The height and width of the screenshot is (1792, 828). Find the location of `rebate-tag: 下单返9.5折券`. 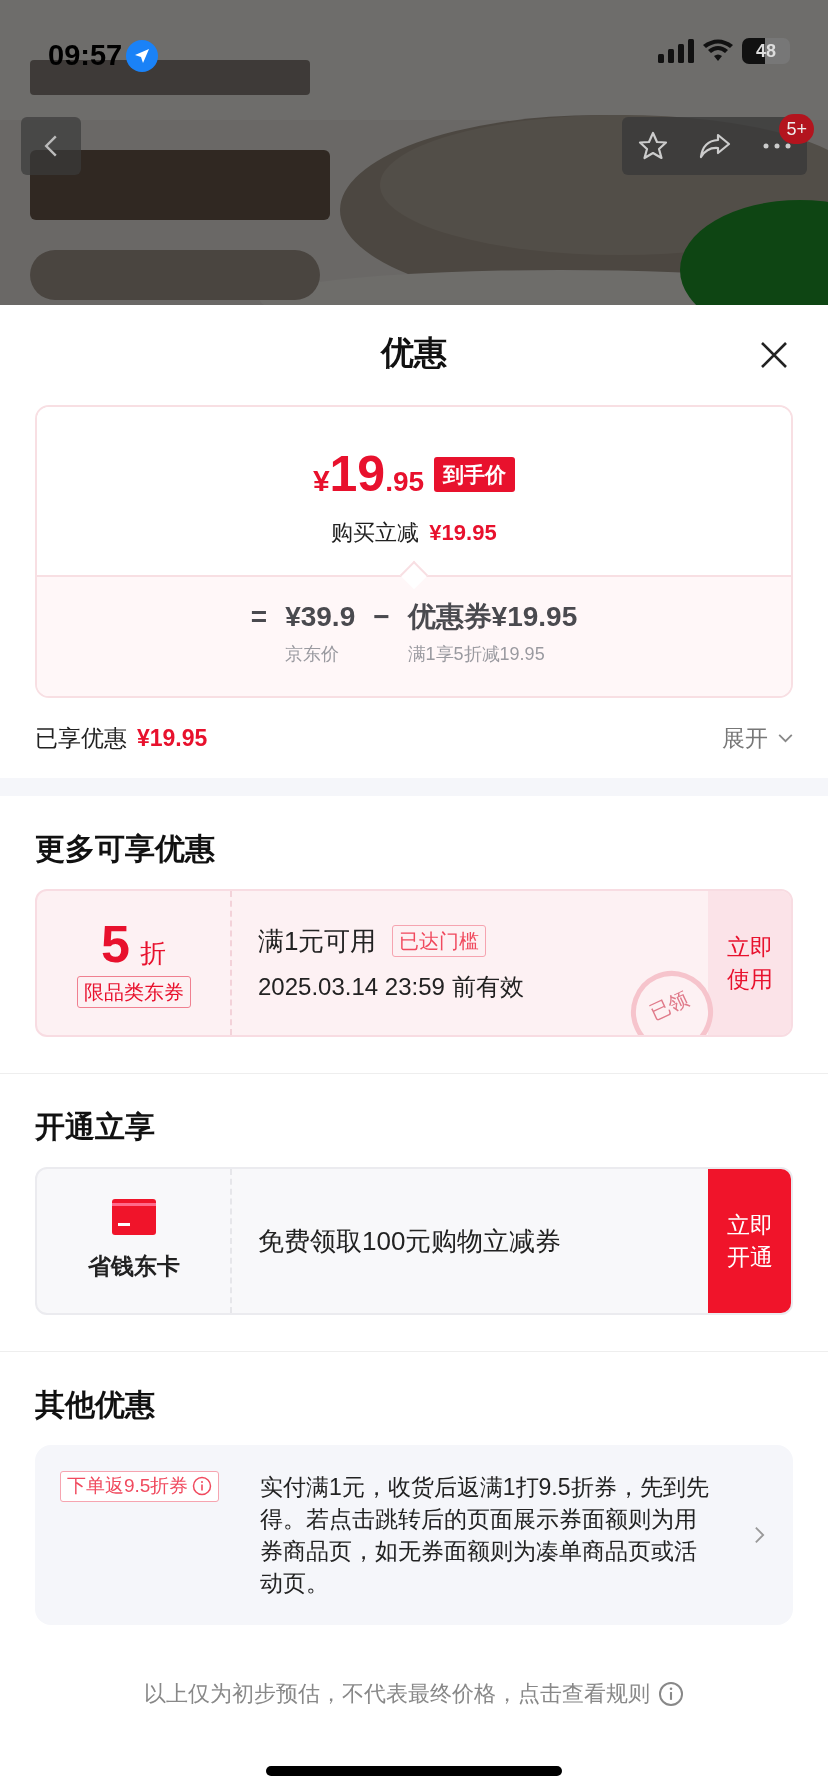

rebate-tag: 下单返9.5折券 is located at coordinates (140, 1486).